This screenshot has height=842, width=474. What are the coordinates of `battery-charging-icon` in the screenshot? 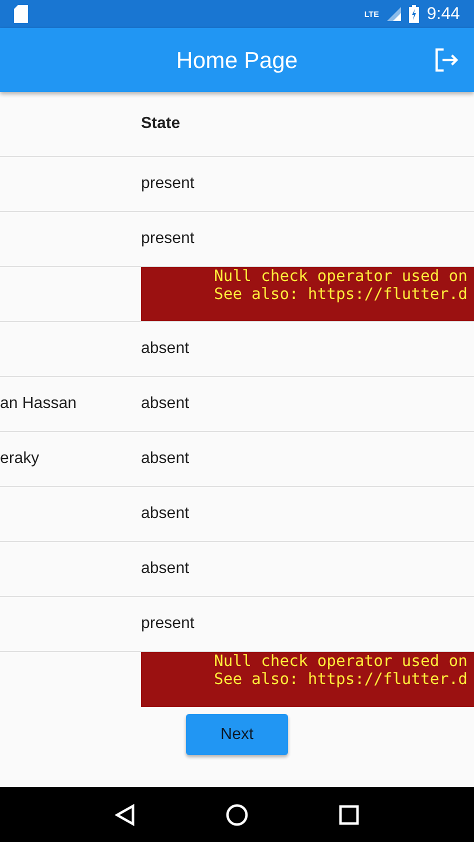 It's located at (413, 14).